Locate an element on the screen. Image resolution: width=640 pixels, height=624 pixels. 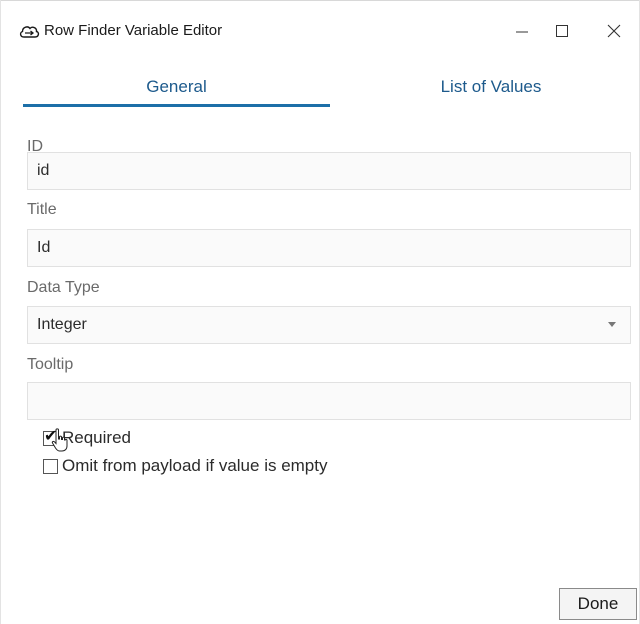
maximize-icon is located at coordinates (562, 31).